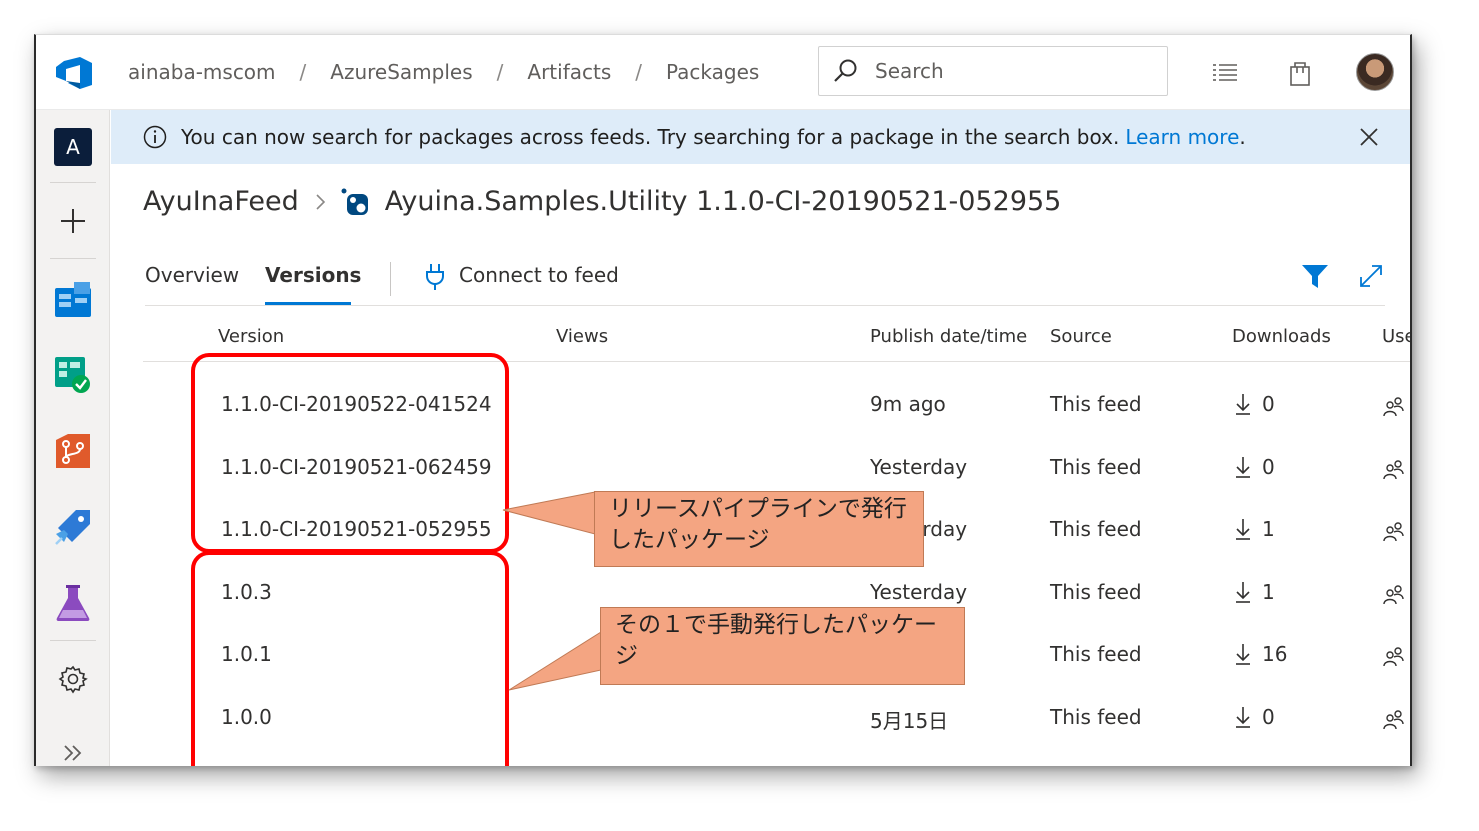 This screenshot has width=1479, height=831. I want to click on add-icon, so click(73, 221).